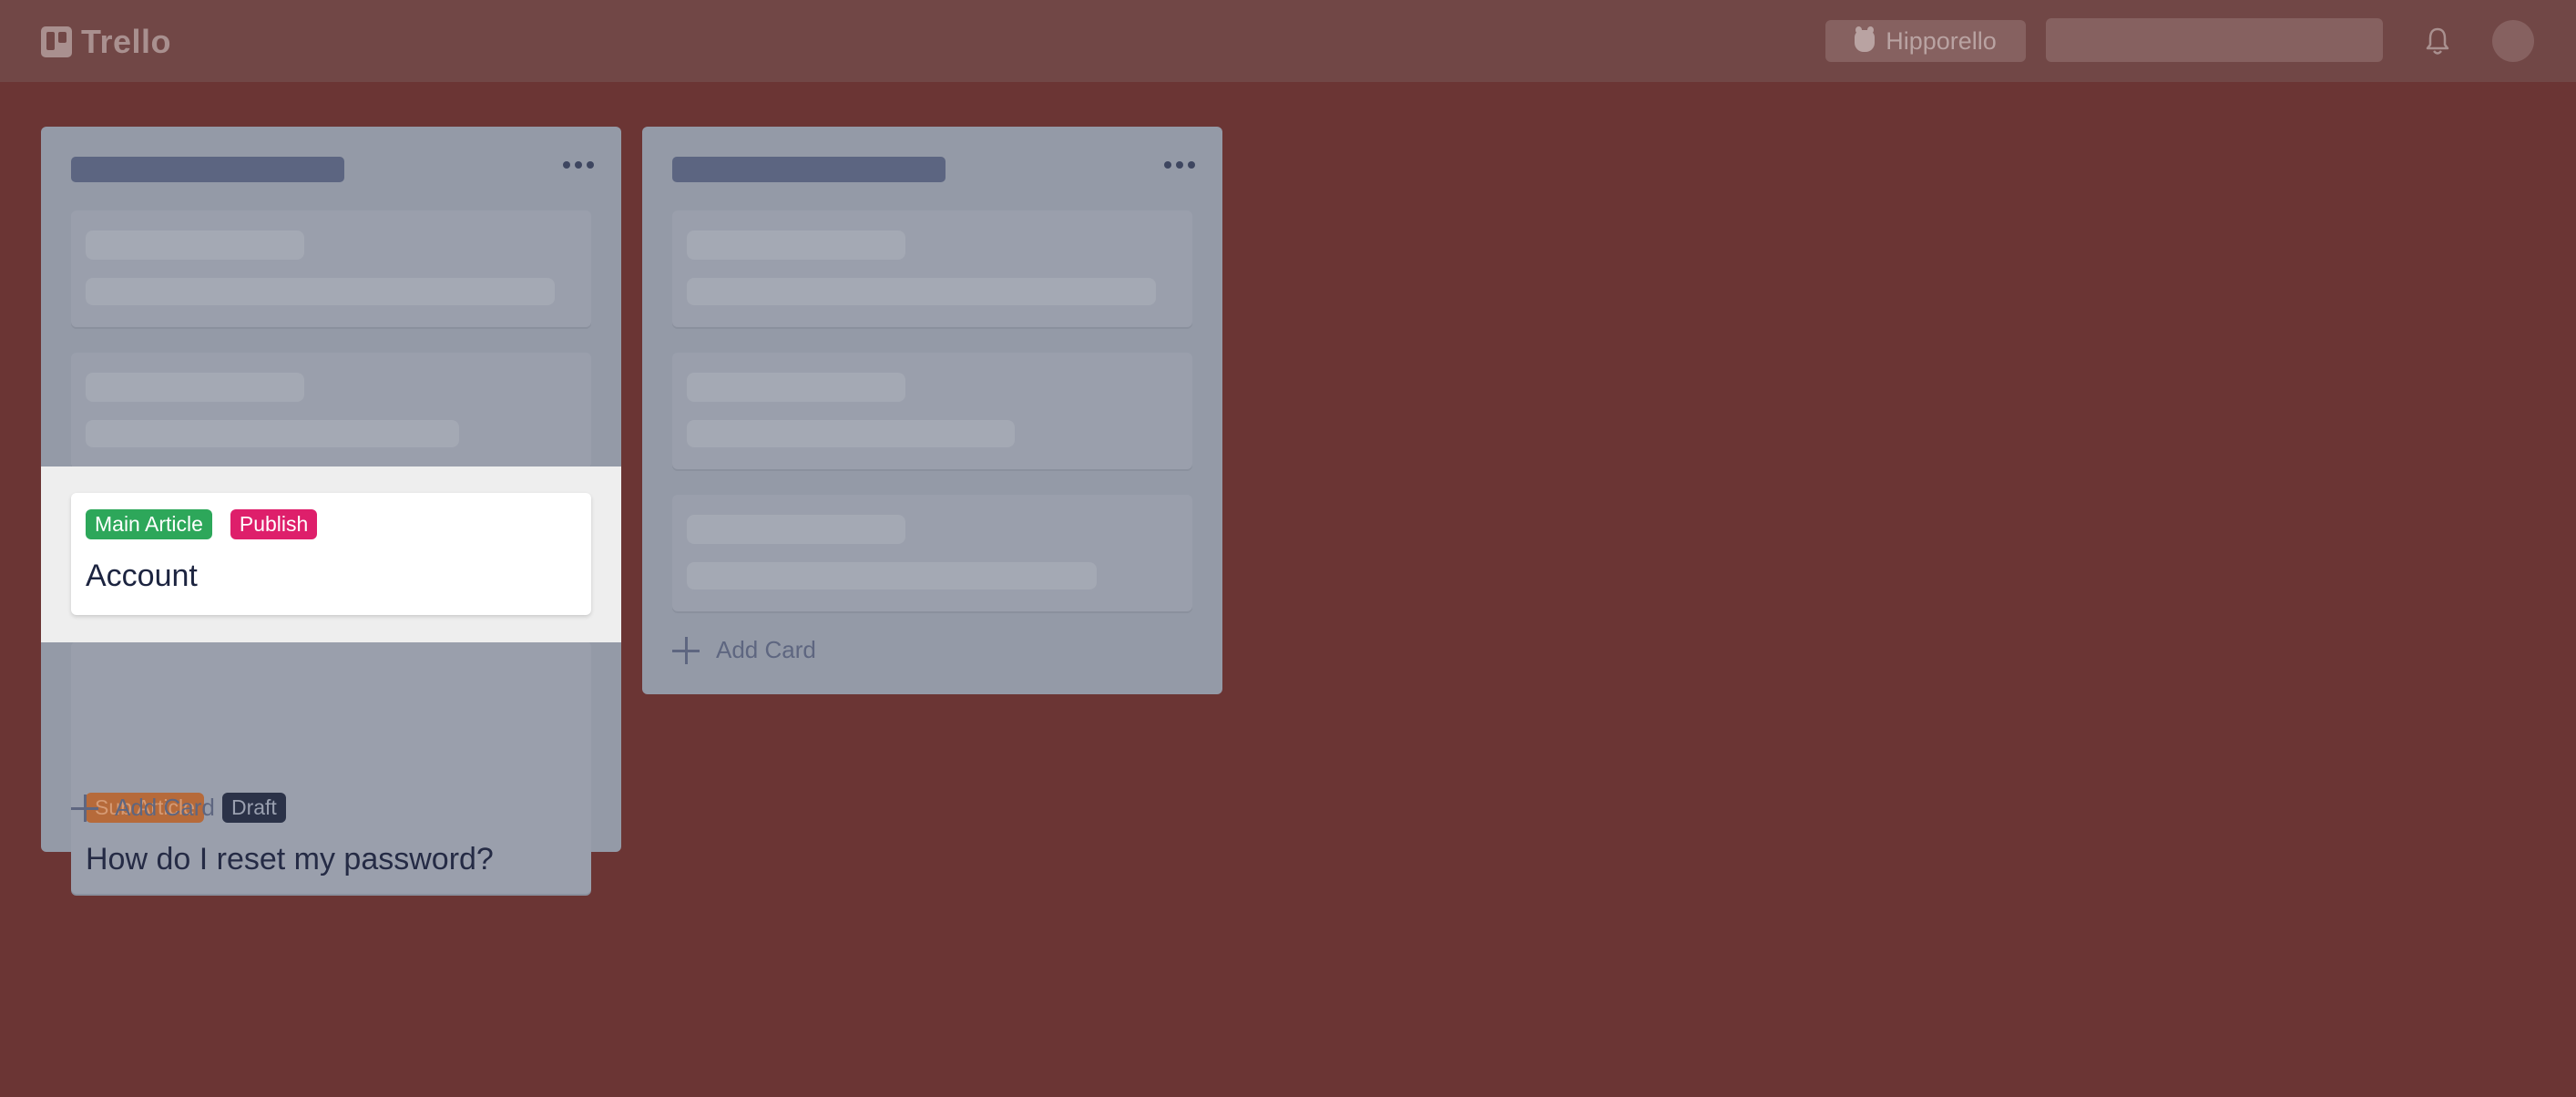 The image size is (2576, 1097). Describe the element at coordinates (253, 808) in the screenshot. I see `label-draft: Draft` at that location.